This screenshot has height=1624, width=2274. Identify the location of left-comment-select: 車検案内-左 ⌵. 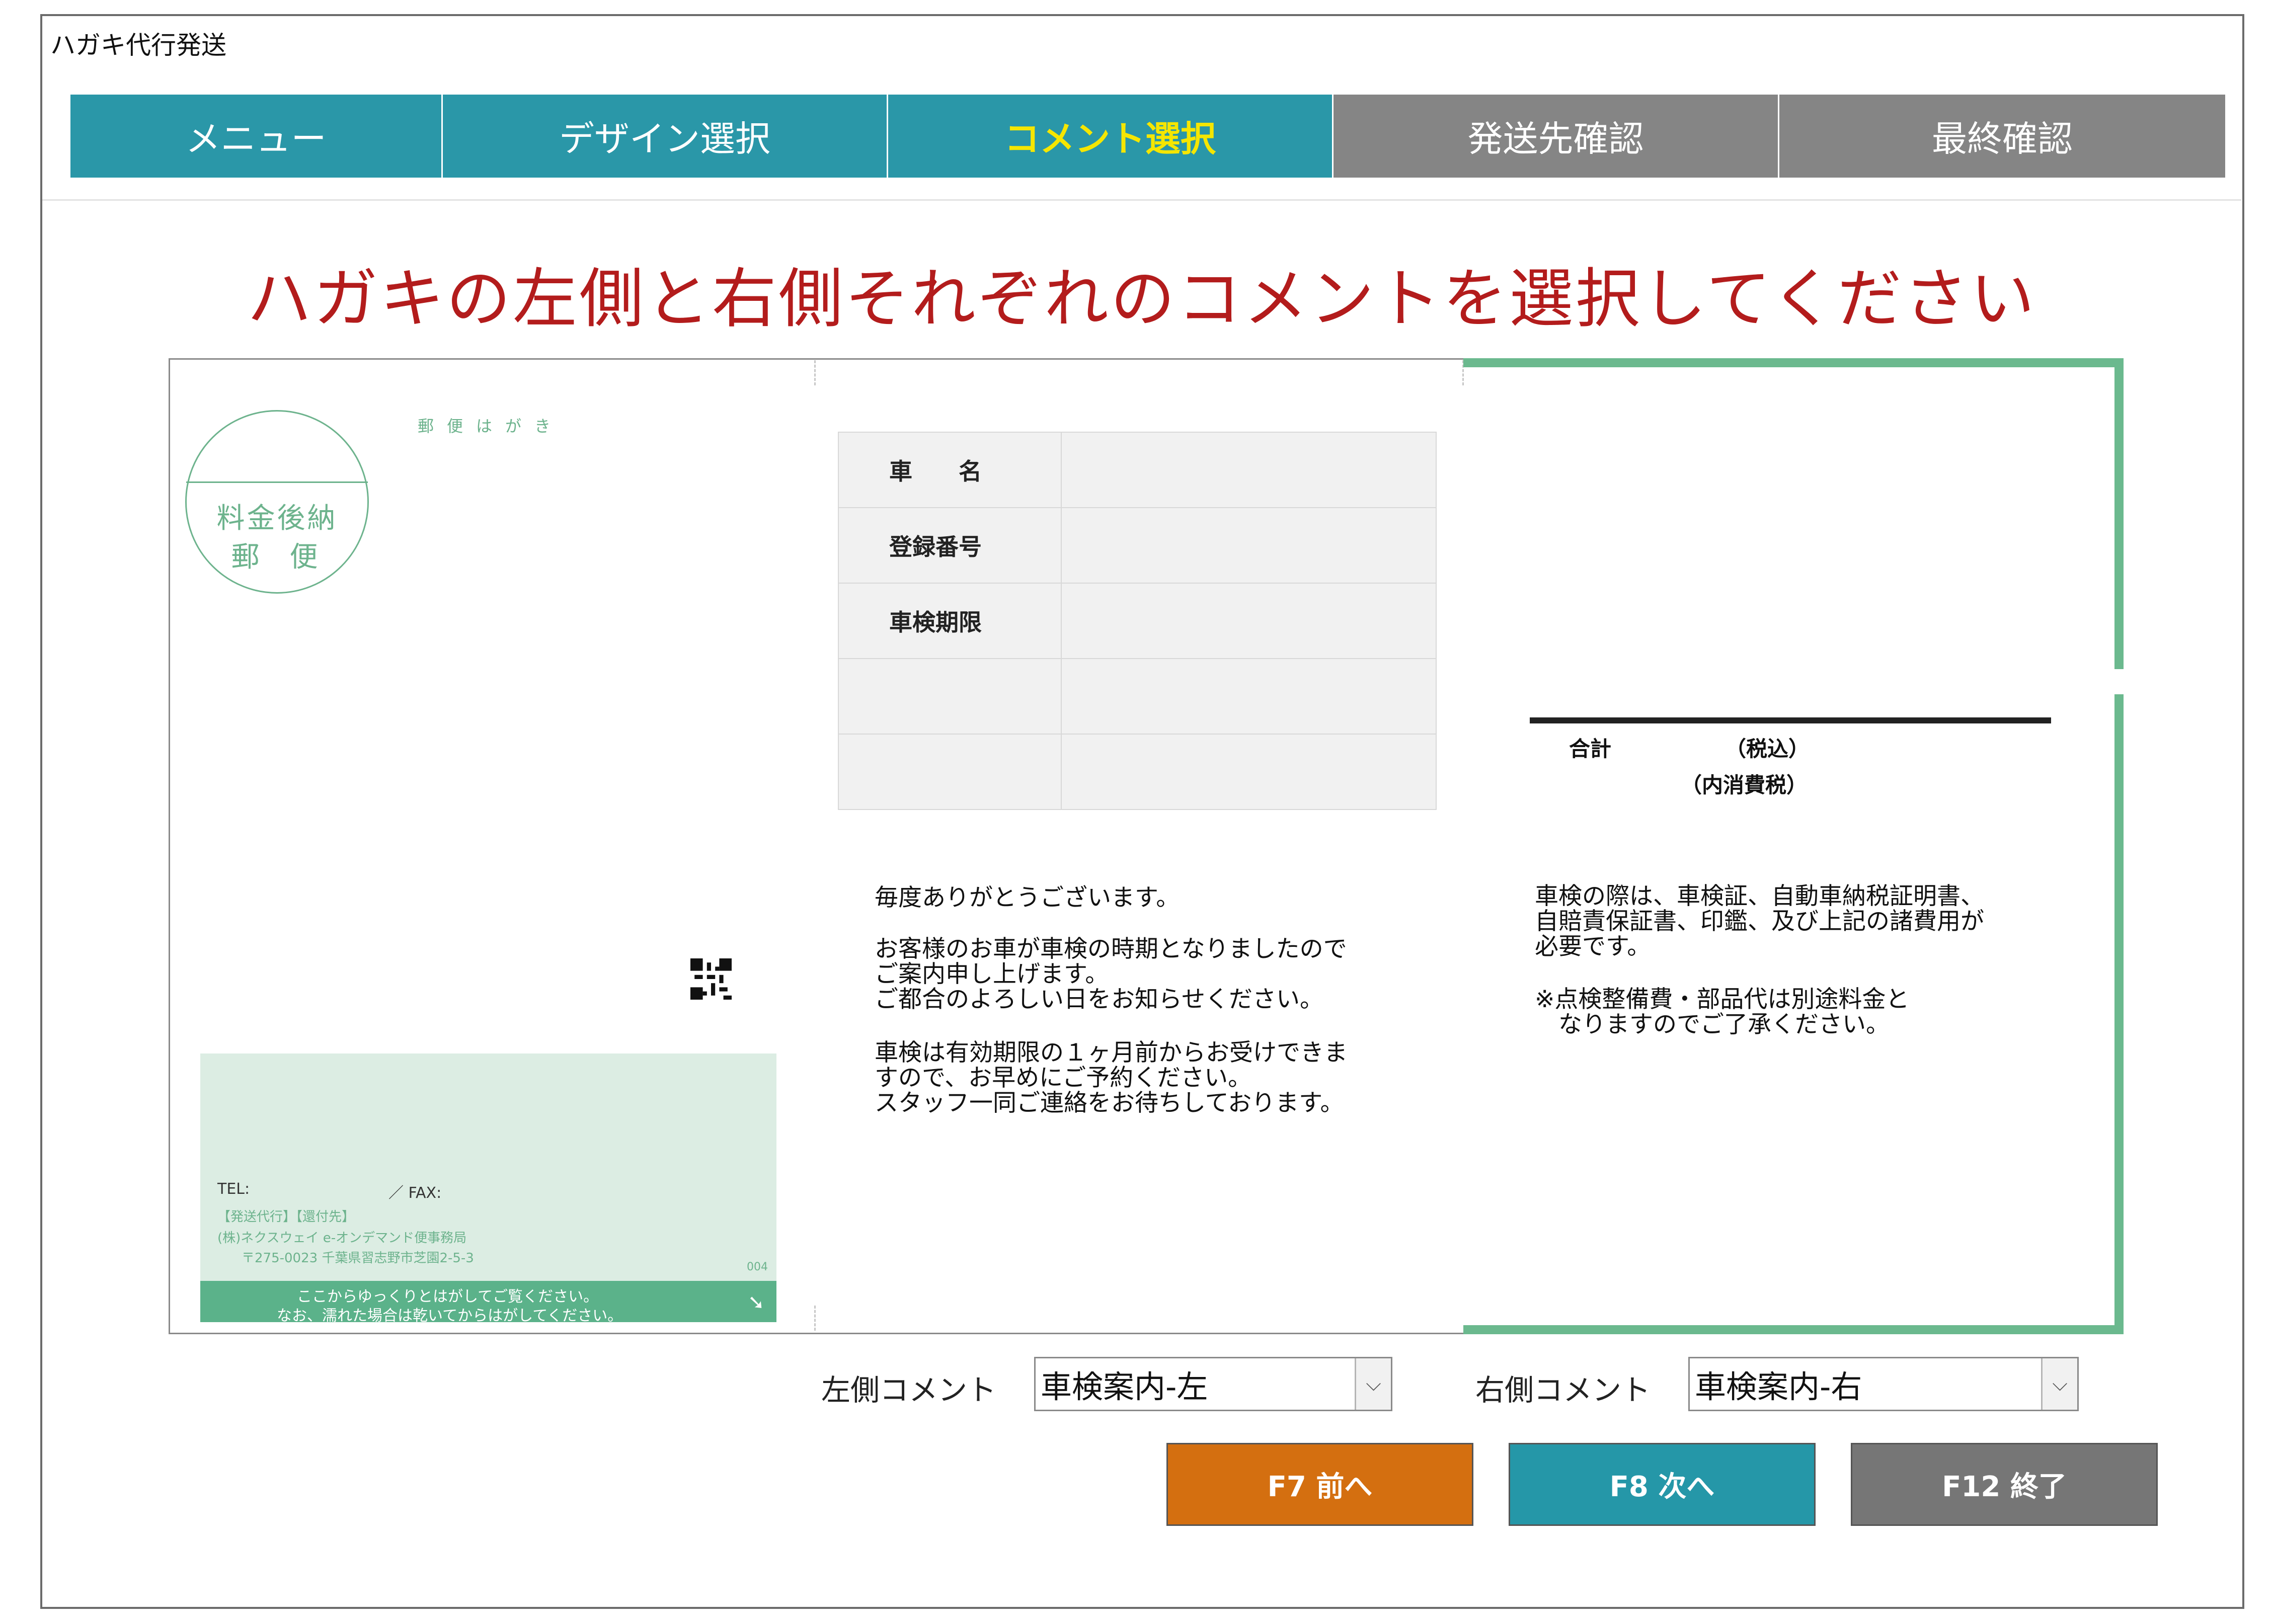
(1213, 1384).